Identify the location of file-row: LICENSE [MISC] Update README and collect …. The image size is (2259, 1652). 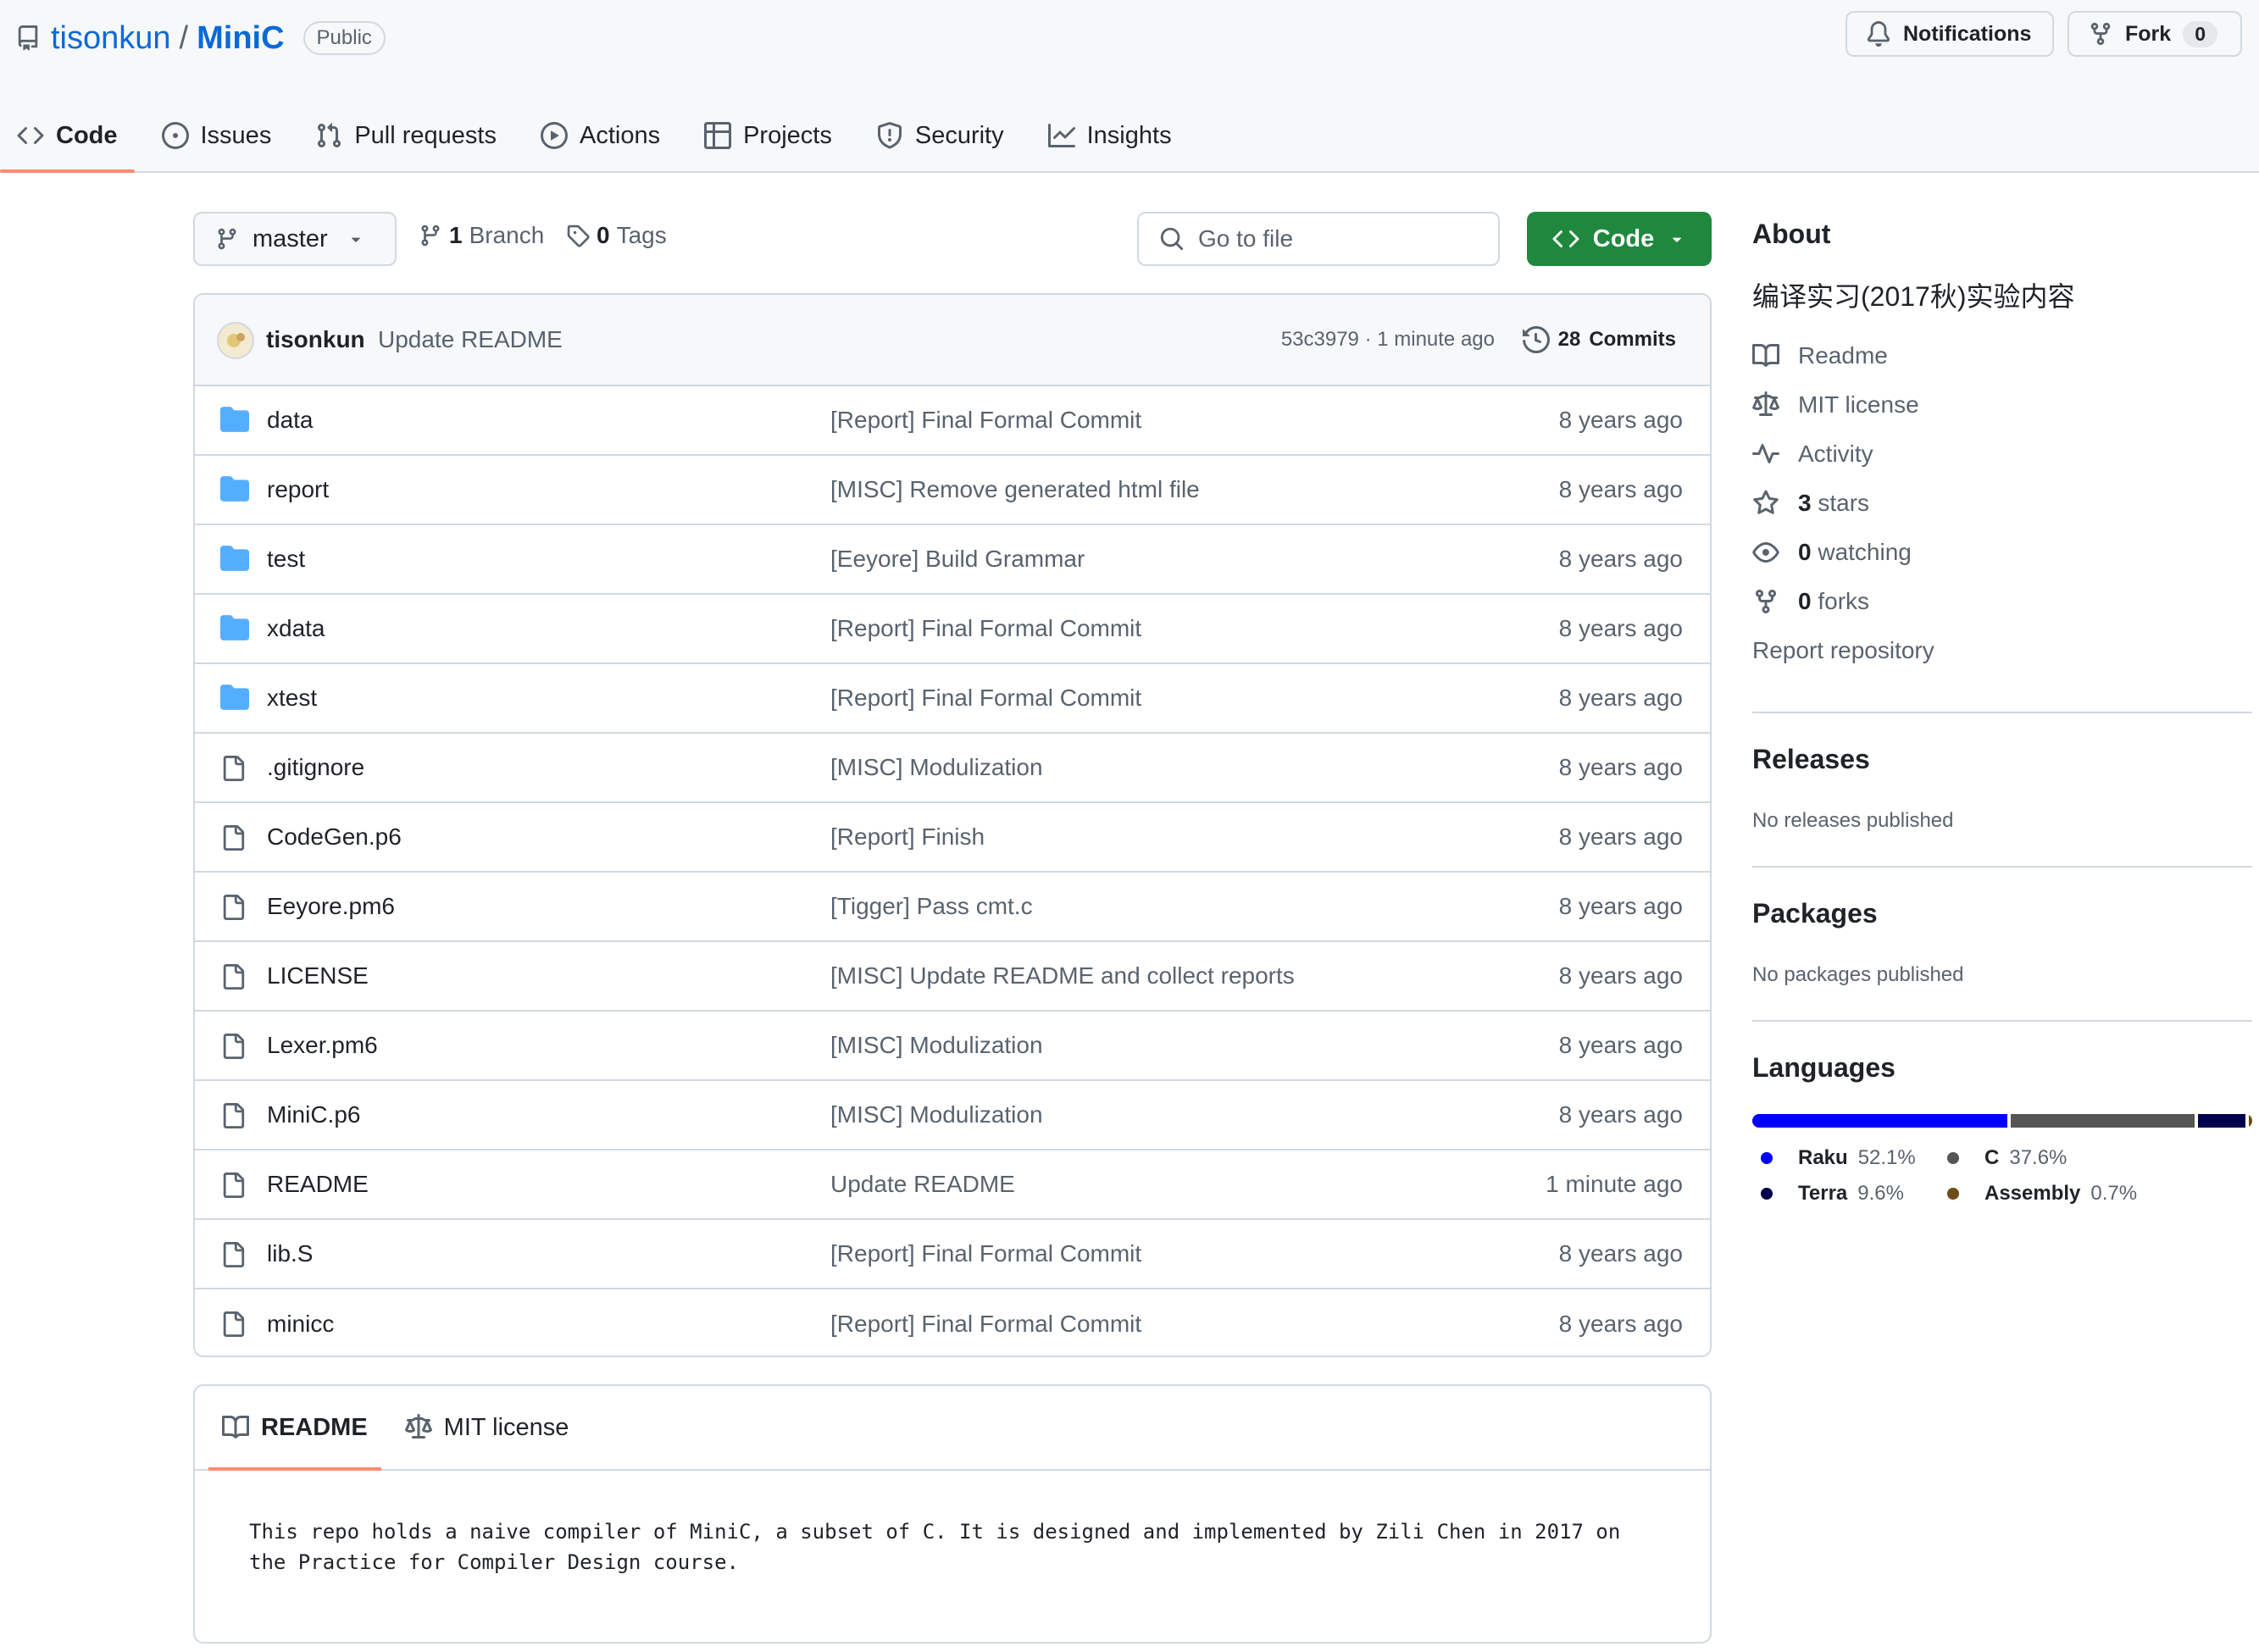
(952, 977).